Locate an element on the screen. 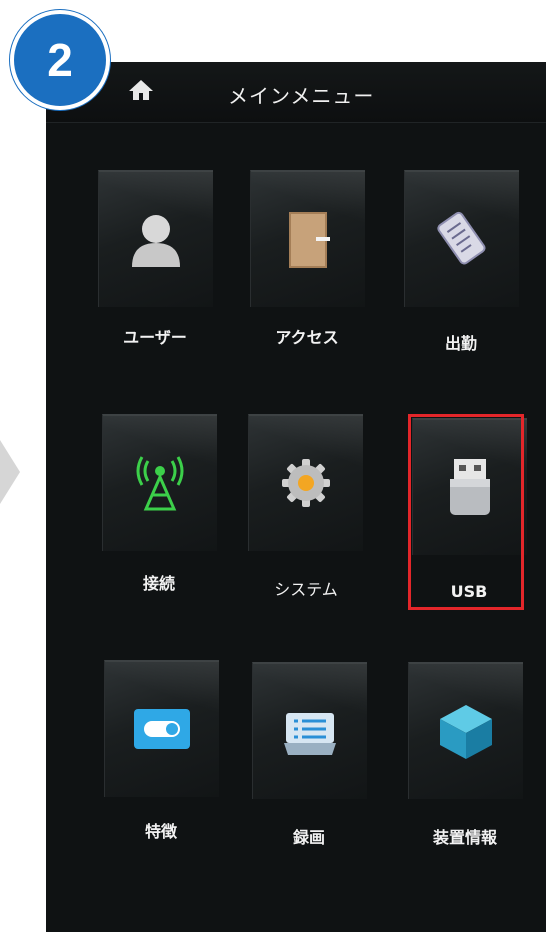 Image resolution: width=546 pixels, height=932 pixels. menu-tile-attendance is located at coordinates (461, 238).